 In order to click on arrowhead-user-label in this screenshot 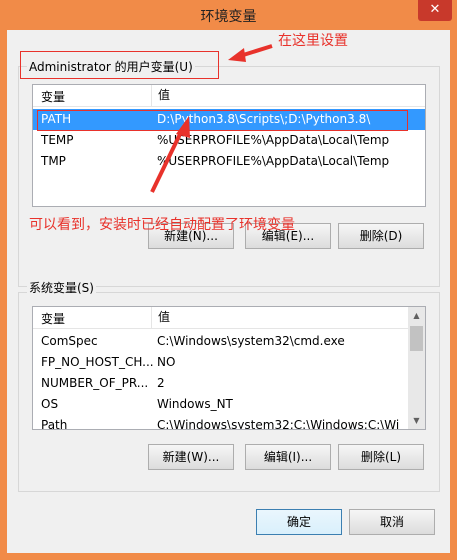, I will do `click(237, 55)`.